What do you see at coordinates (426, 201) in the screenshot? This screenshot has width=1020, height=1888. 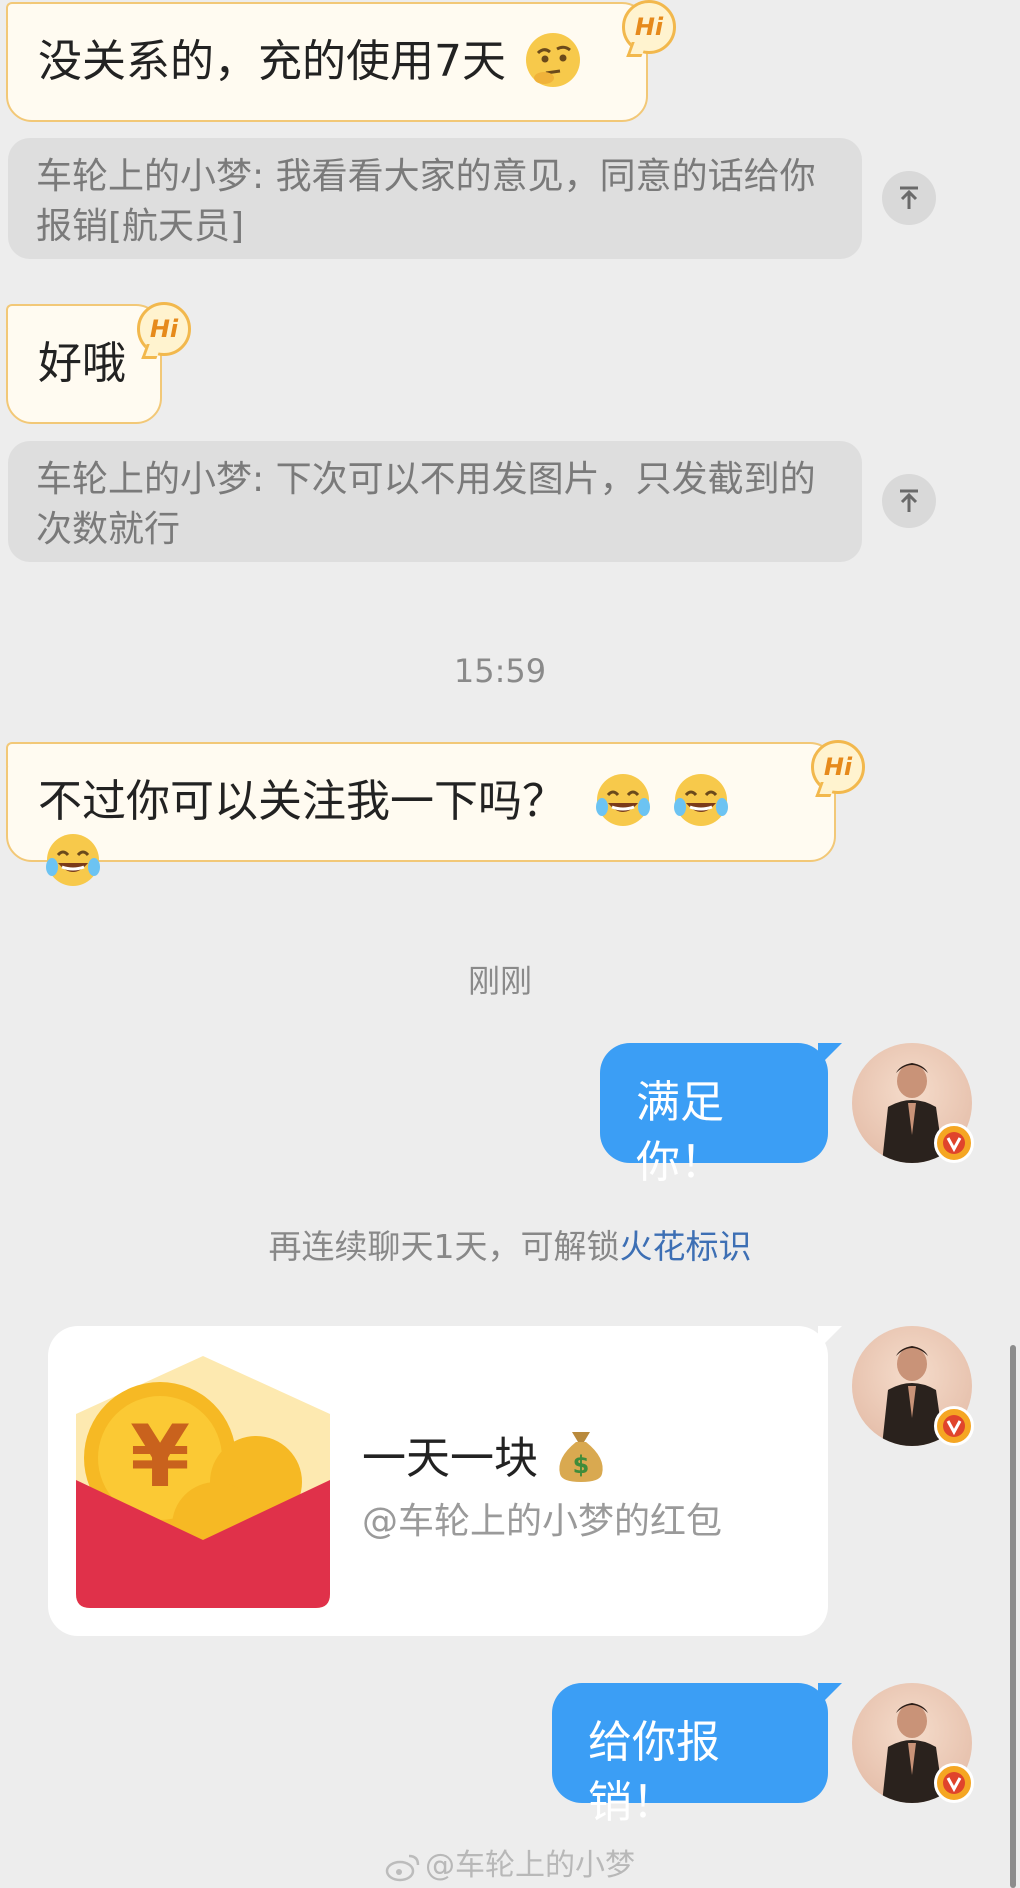 I see `quoted-text: 车轮上的小梦: 我看看大家的意见，同意的话给你报销[航天员]` at bounding box center [426, 201].